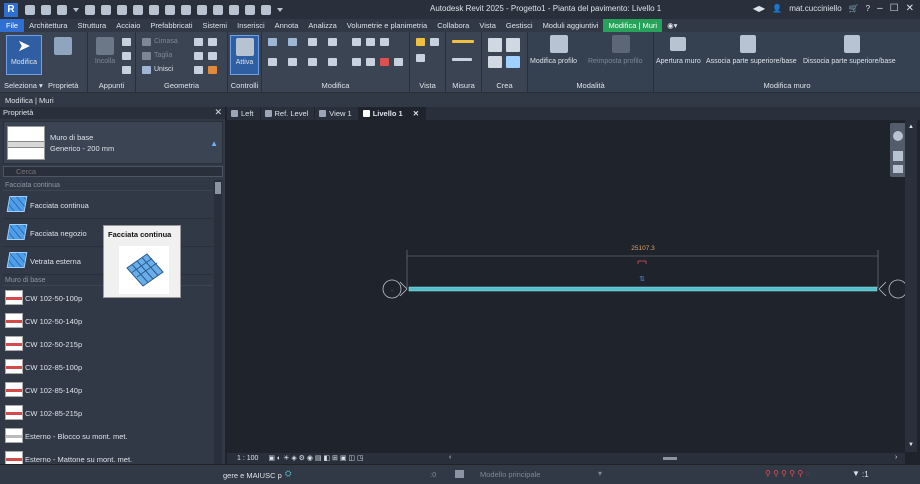 The width and height of the screenshot is (920, 484). What do you see at coordinates (244, 113) in the screenshot?
I see `view-tab-left: Left` at bounding box center [244, 113].